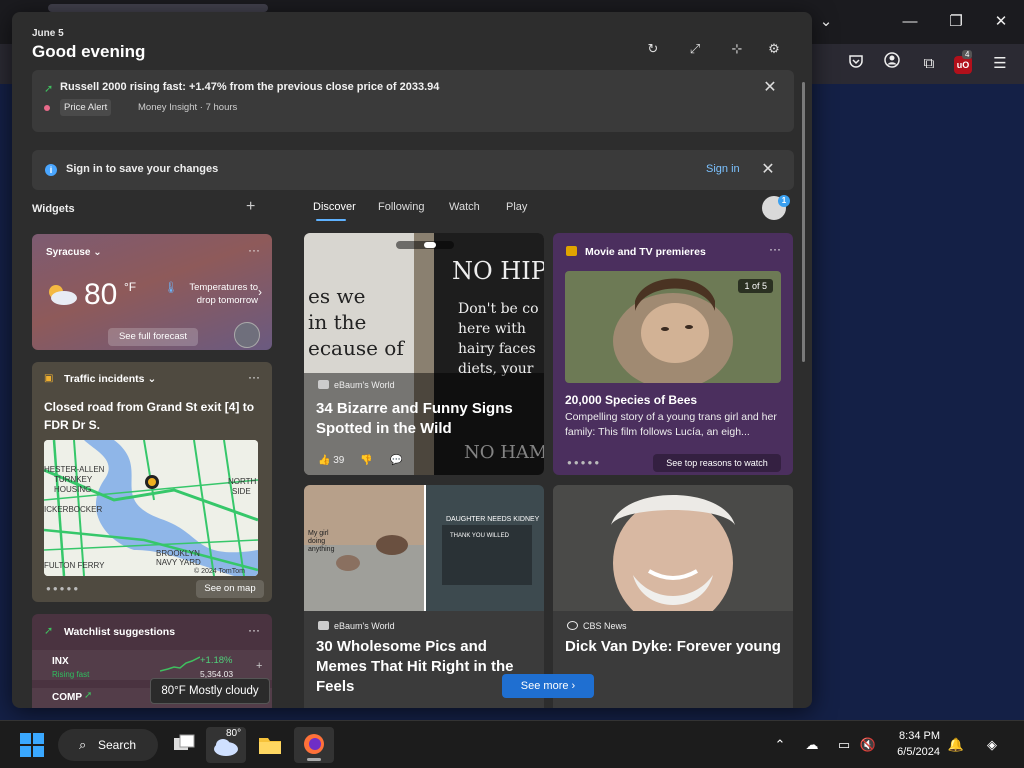 This screenshot has height=768, width=1024. I want to click on stock-symbol: INX, so click(60, 661).